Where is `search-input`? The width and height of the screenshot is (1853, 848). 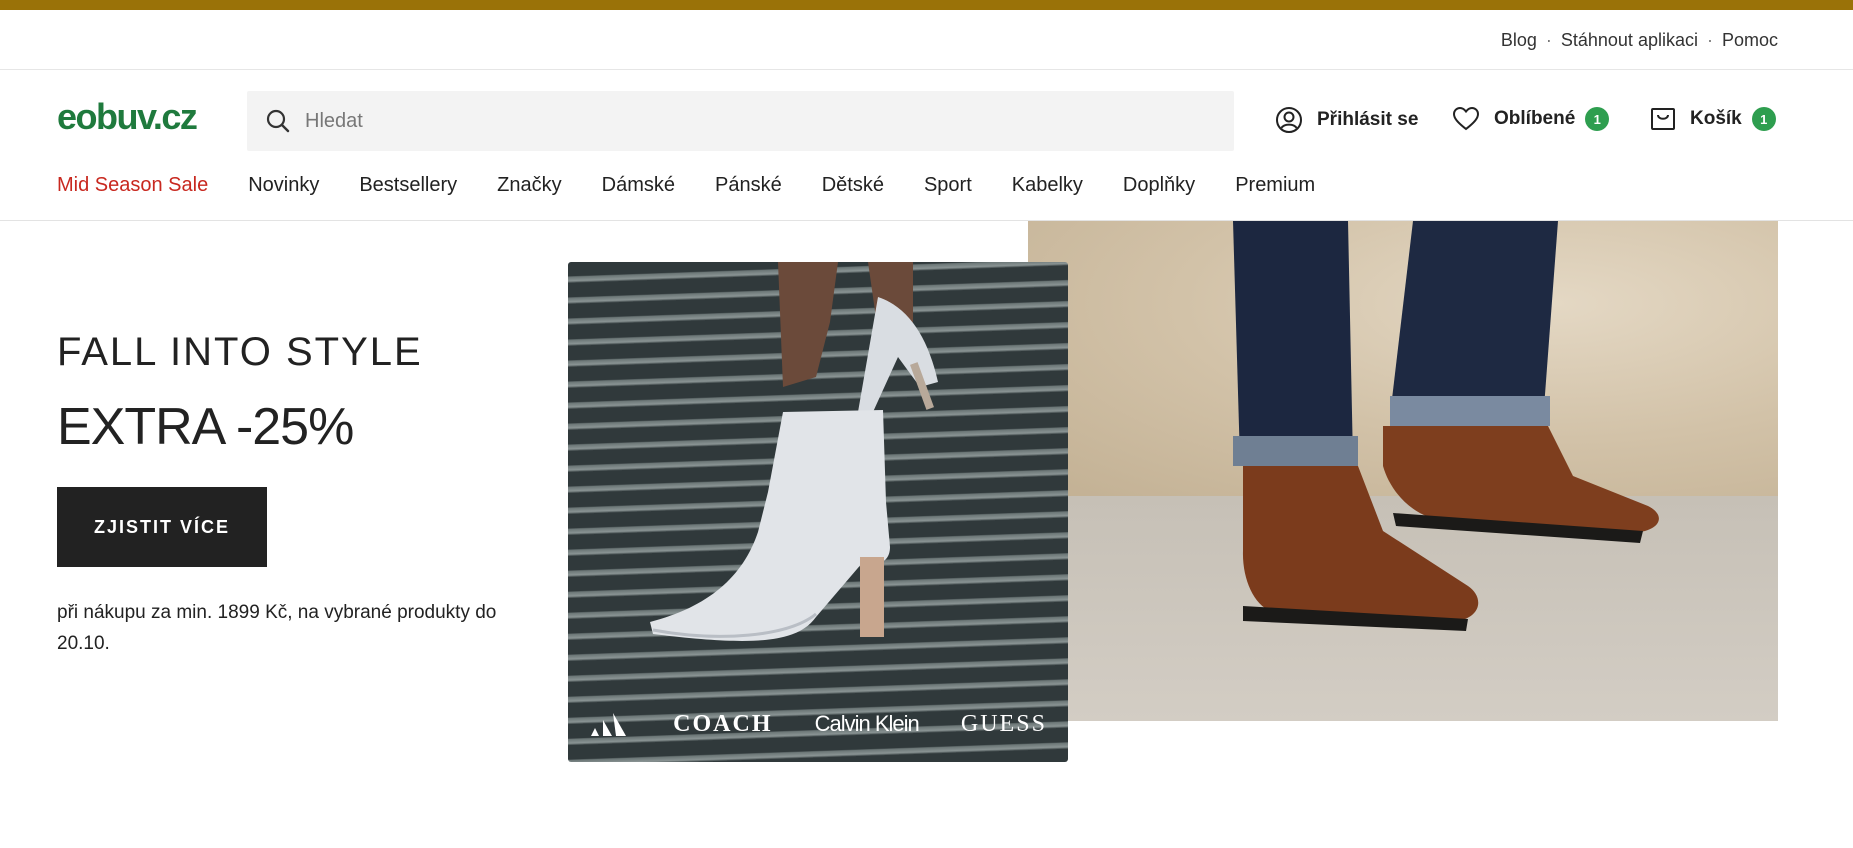 search-input is located at coordinates (755, 121).